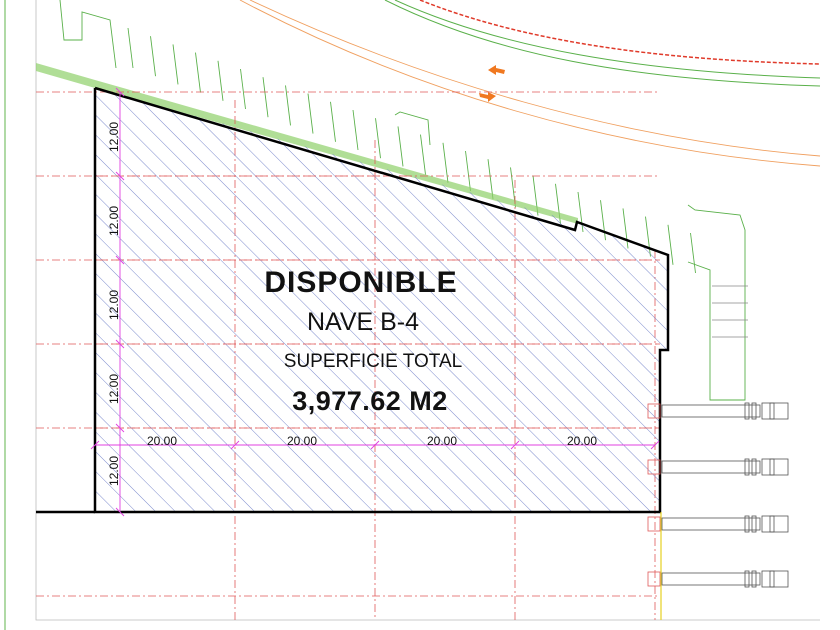 The image size is (840, 630). I want to click on dim-v-4: 12.00, so click(114, 389).